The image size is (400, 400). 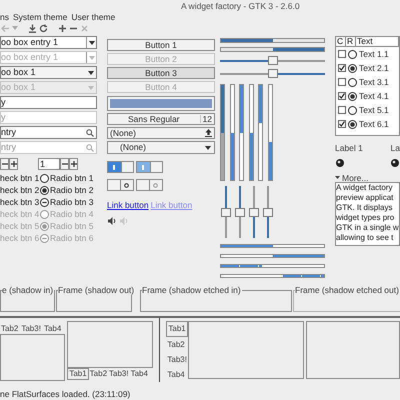 What do you see at coordinates (68, 202) in the screenshot?
I see `radio-button: Radio btn 3` at bounding box center [68, 202].